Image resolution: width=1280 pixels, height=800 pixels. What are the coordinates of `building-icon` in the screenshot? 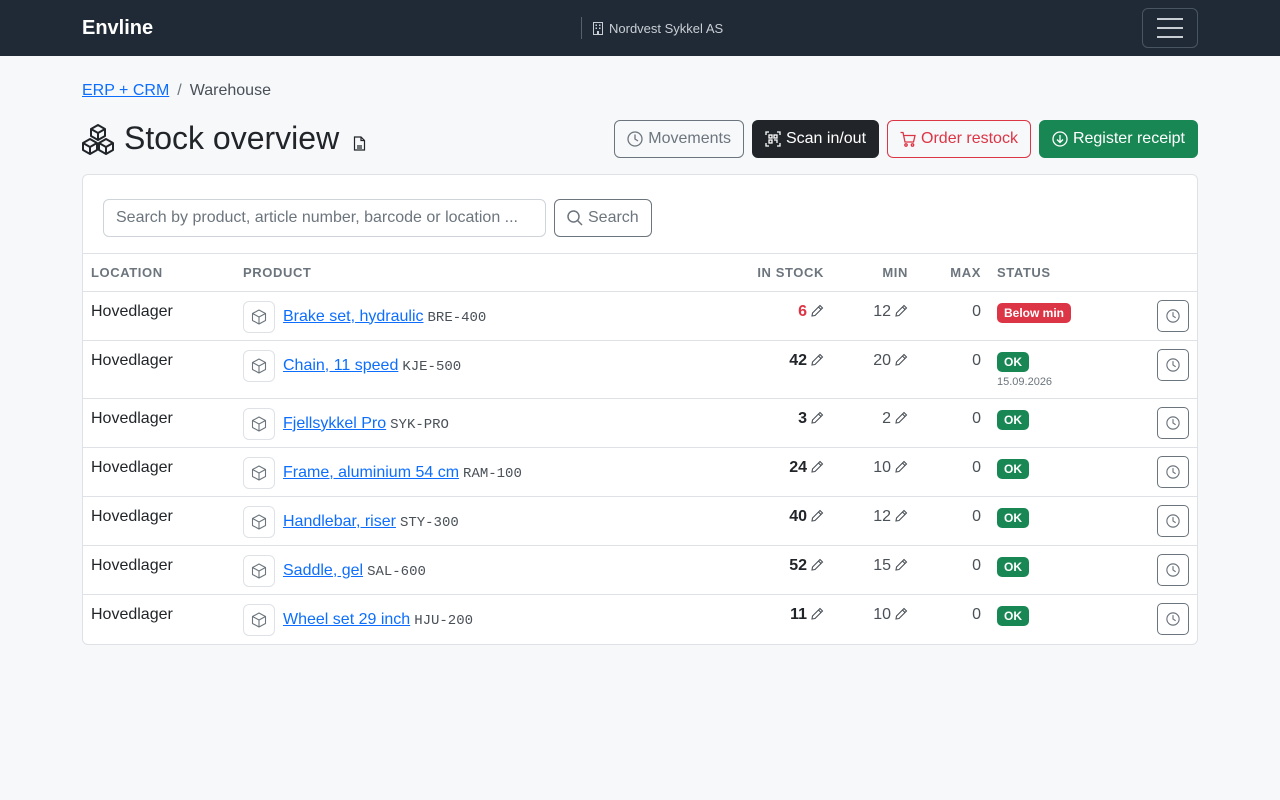 It's located at (598, 28).